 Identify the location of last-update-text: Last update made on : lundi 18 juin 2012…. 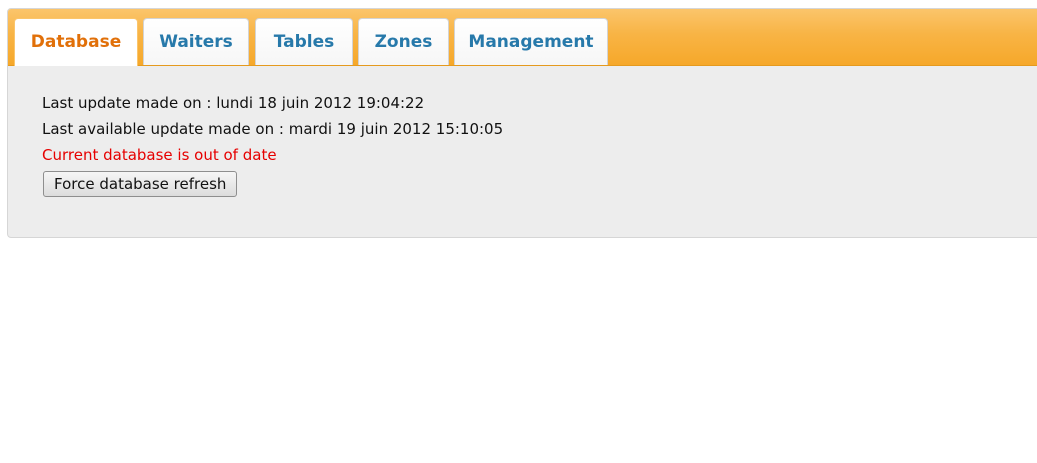
(233, 103).